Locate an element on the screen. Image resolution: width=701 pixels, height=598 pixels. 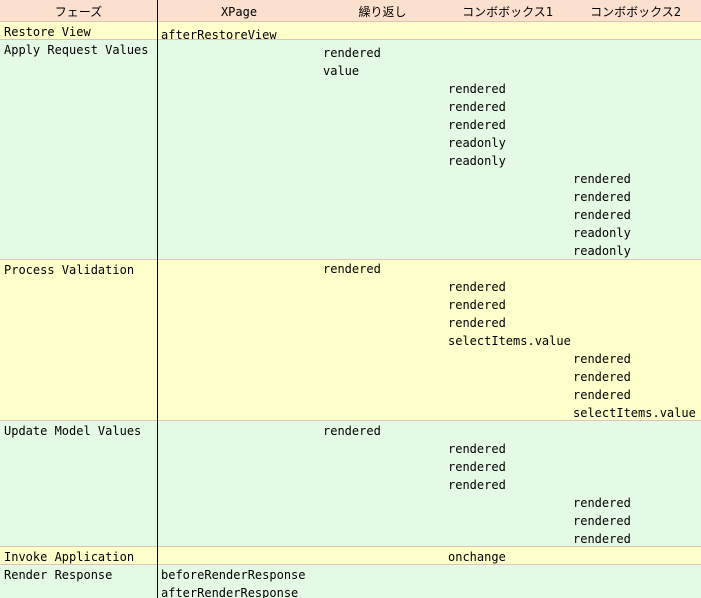
column-header-repeat: 繰り返し is located at coordinates (382, 12).